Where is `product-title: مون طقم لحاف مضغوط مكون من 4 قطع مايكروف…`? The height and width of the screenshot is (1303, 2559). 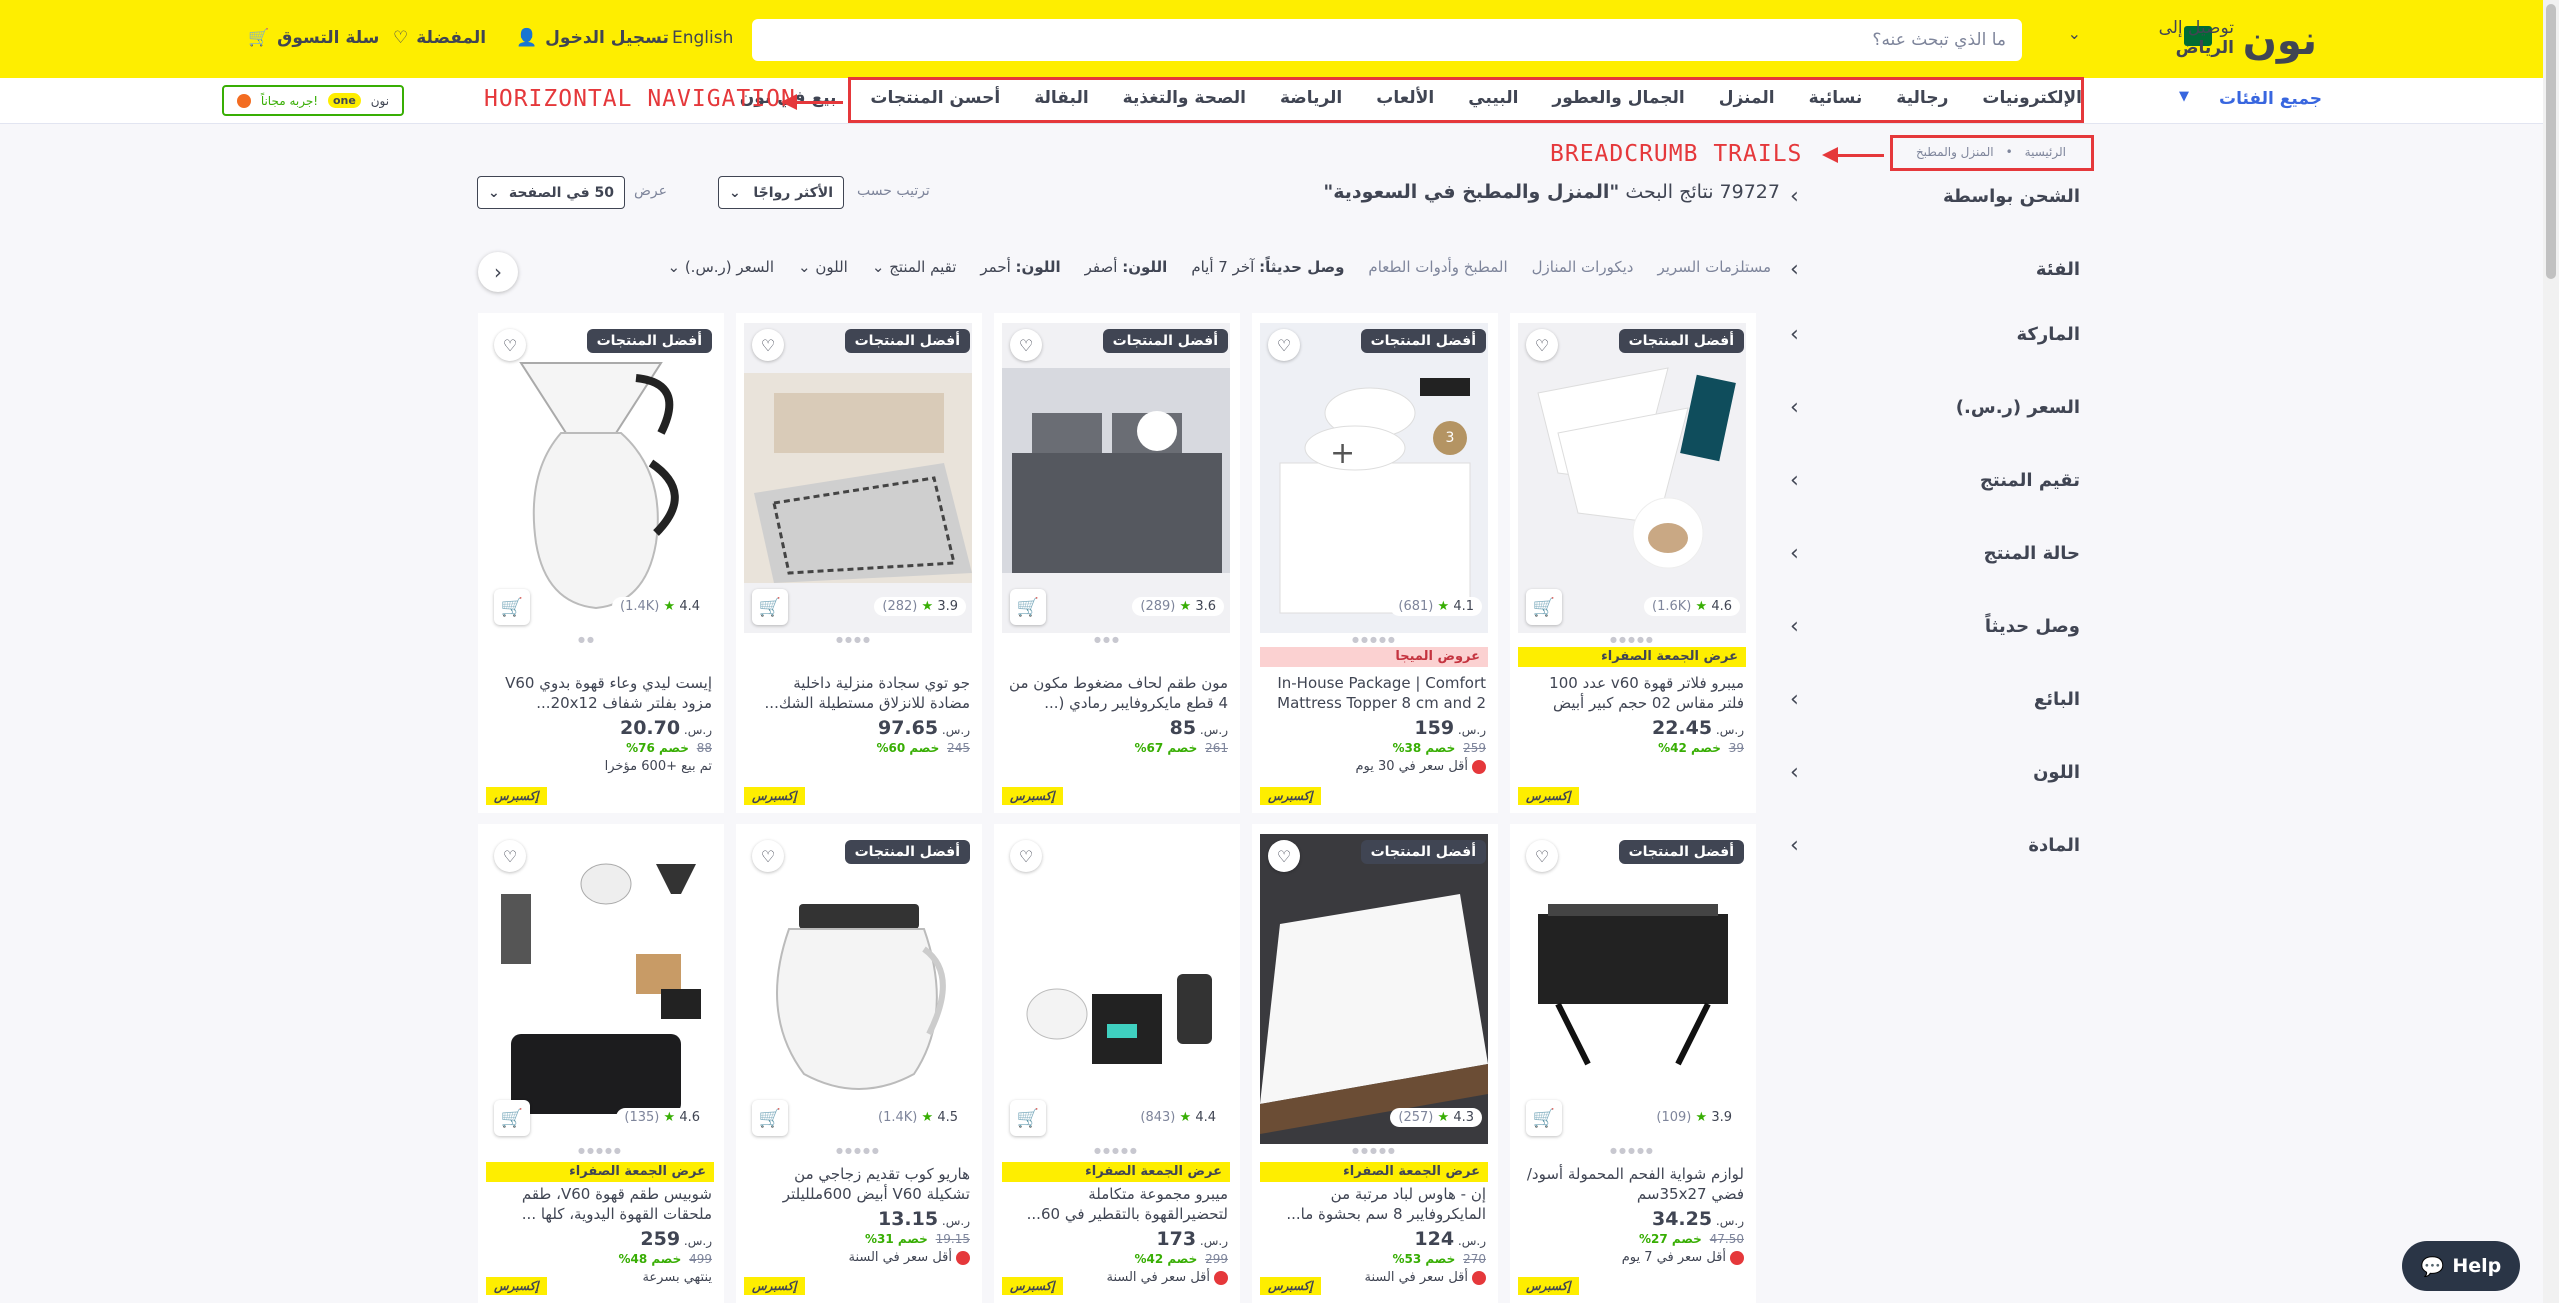 product-title: مون طقم لحاف مضغوط مكون من 4 قطع مايكروف… is located at coordinates (1118, 693).